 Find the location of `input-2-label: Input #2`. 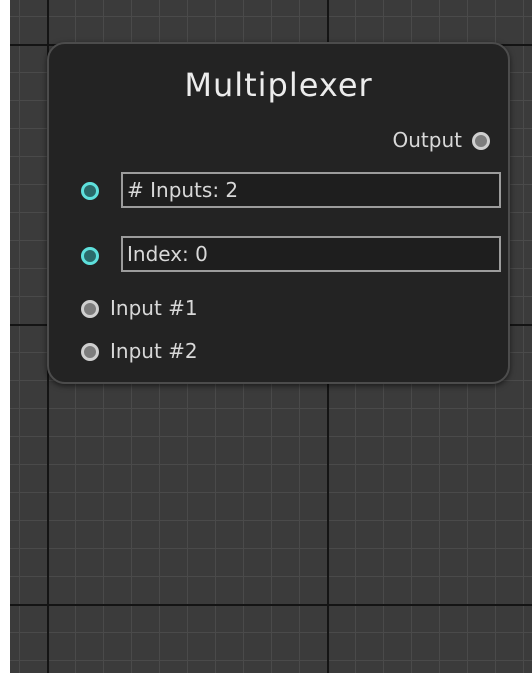

input-2-label: Input #2 is located at coordinates (154, 351).